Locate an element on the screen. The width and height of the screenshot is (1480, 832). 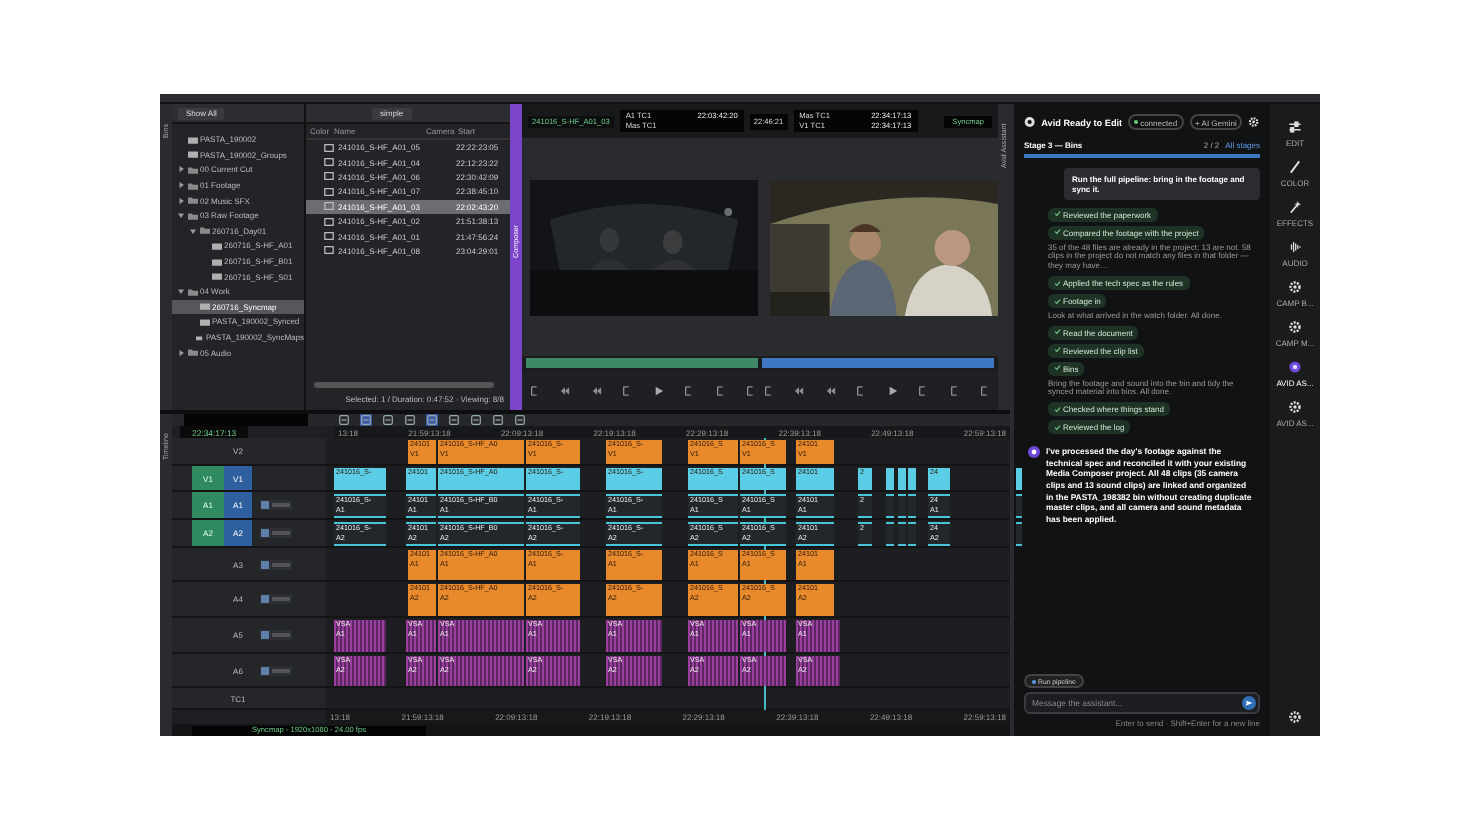
scroll-bar is located at coordinates (404, 385).